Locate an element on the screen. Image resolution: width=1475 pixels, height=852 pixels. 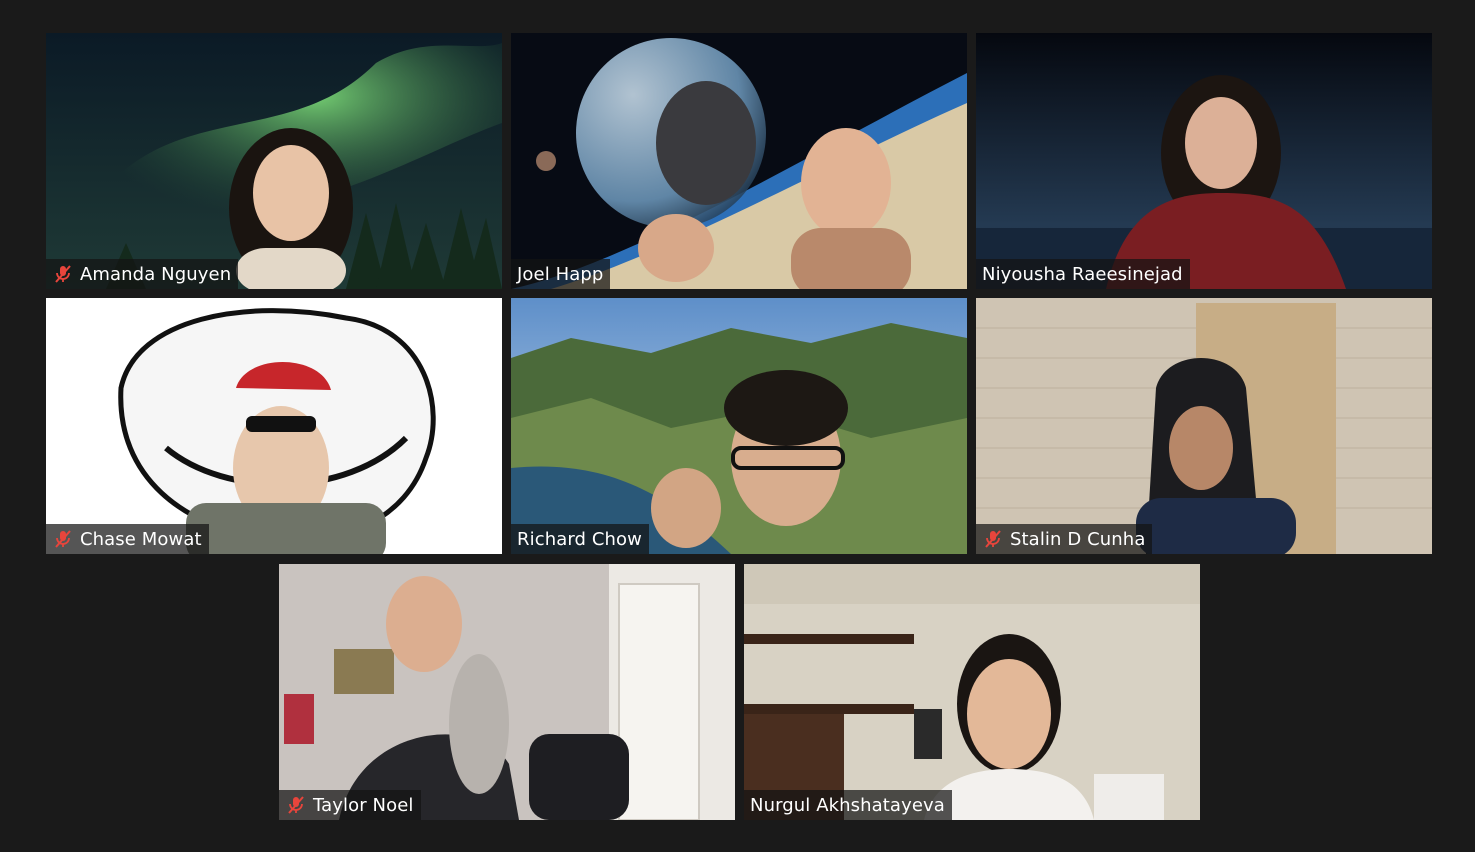
participant-name-tag: Niyousha Raeesinejad is located at coordinates (1083, 274).